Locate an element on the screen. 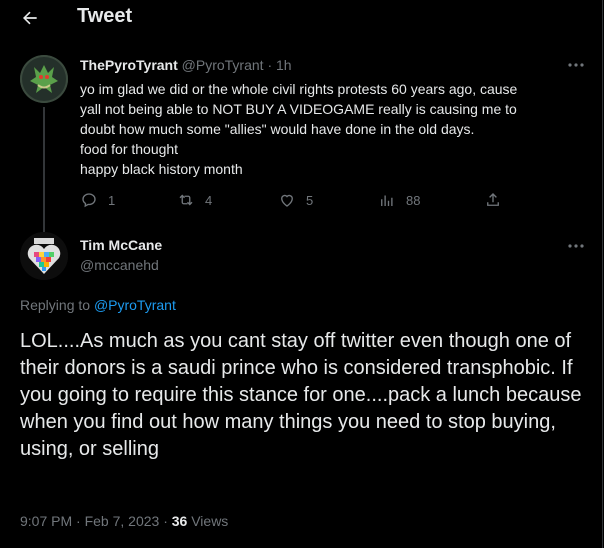 The image size is (604, 548). retweet-button: 4 is located at coordinates (194, 200).